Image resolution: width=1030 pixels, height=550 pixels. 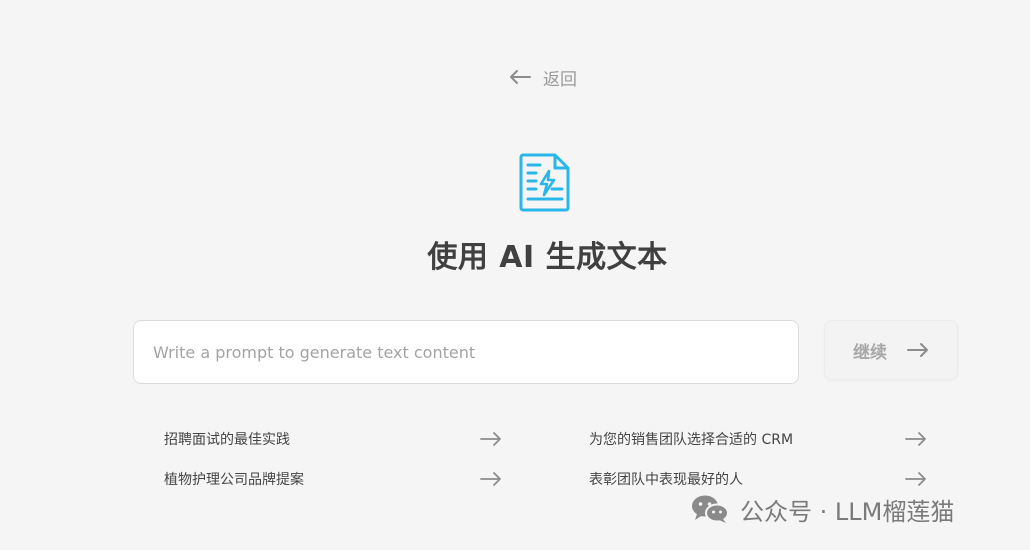 I want to click on watermark-text: 公众号 · LLM榴莲猫, so click(x=847, y=511).